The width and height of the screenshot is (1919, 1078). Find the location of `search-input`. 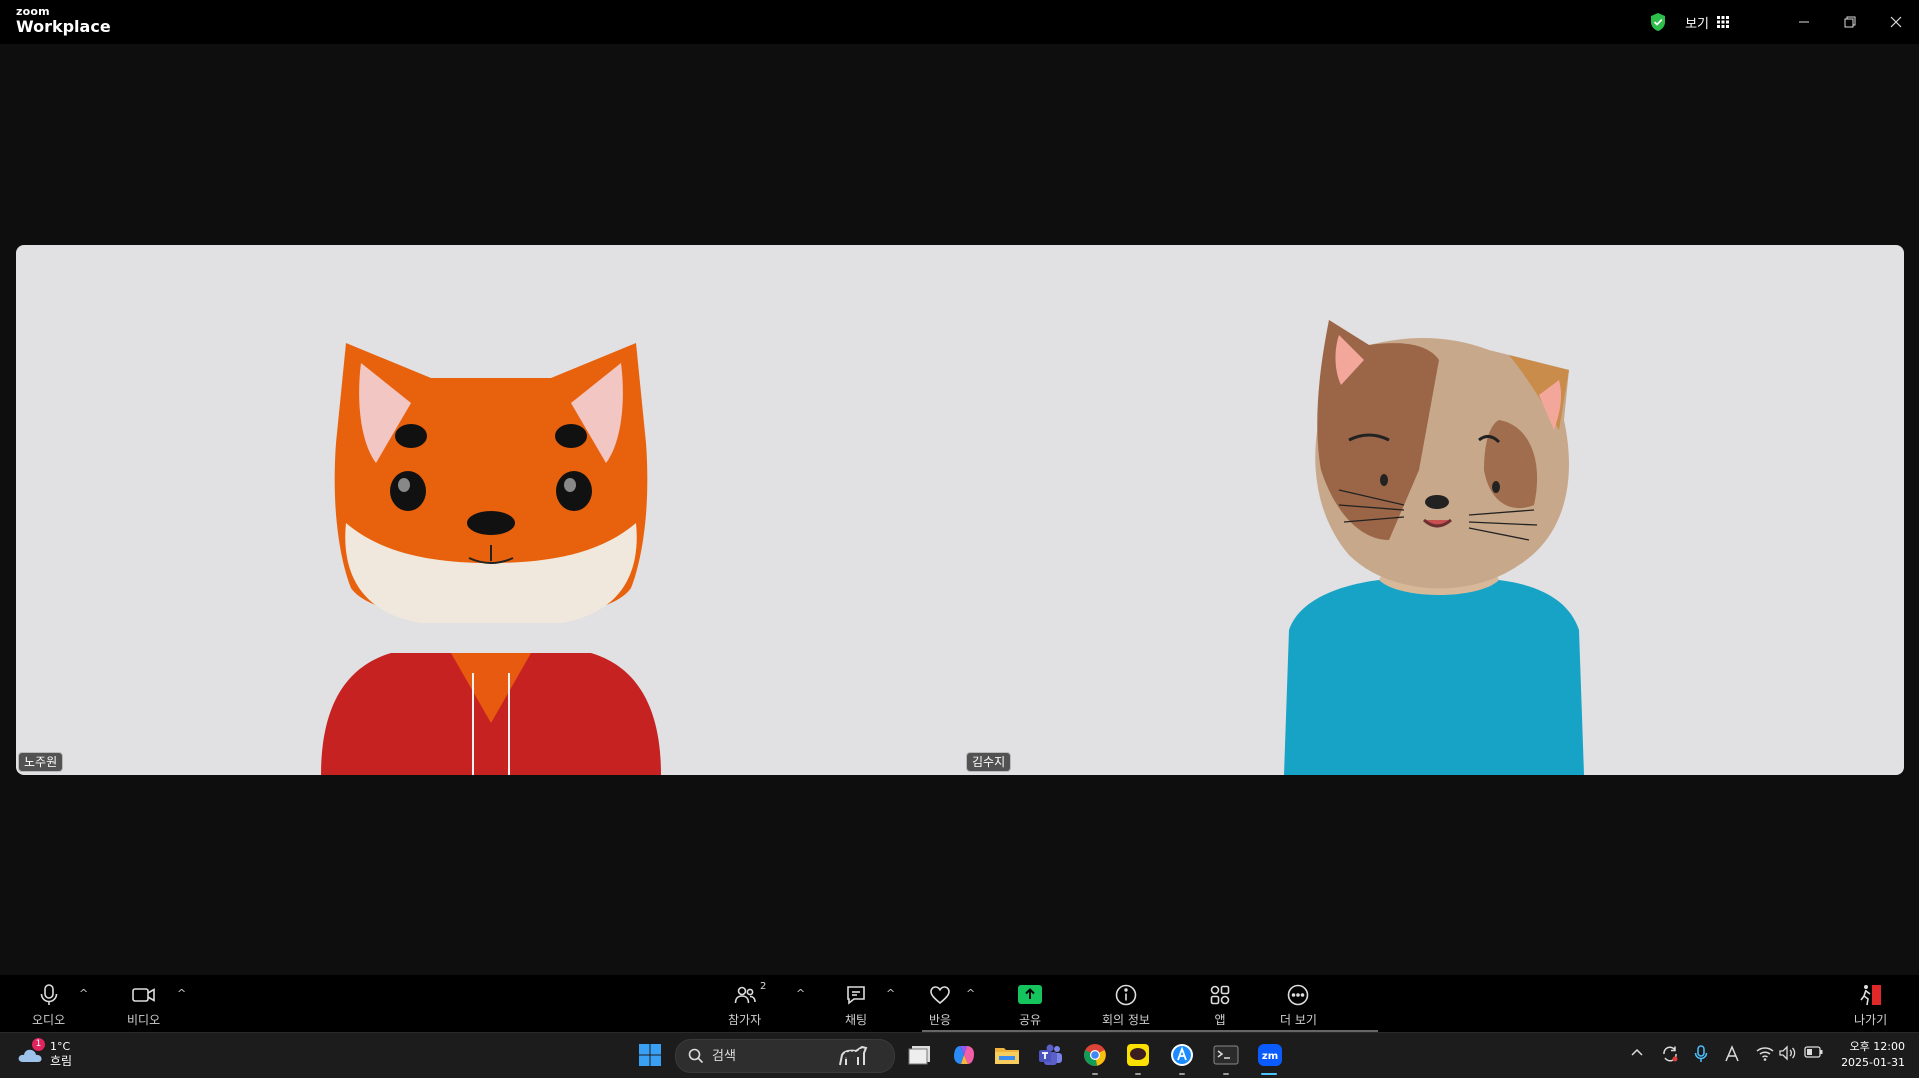

search-input is located at coordinates (772, 1056).